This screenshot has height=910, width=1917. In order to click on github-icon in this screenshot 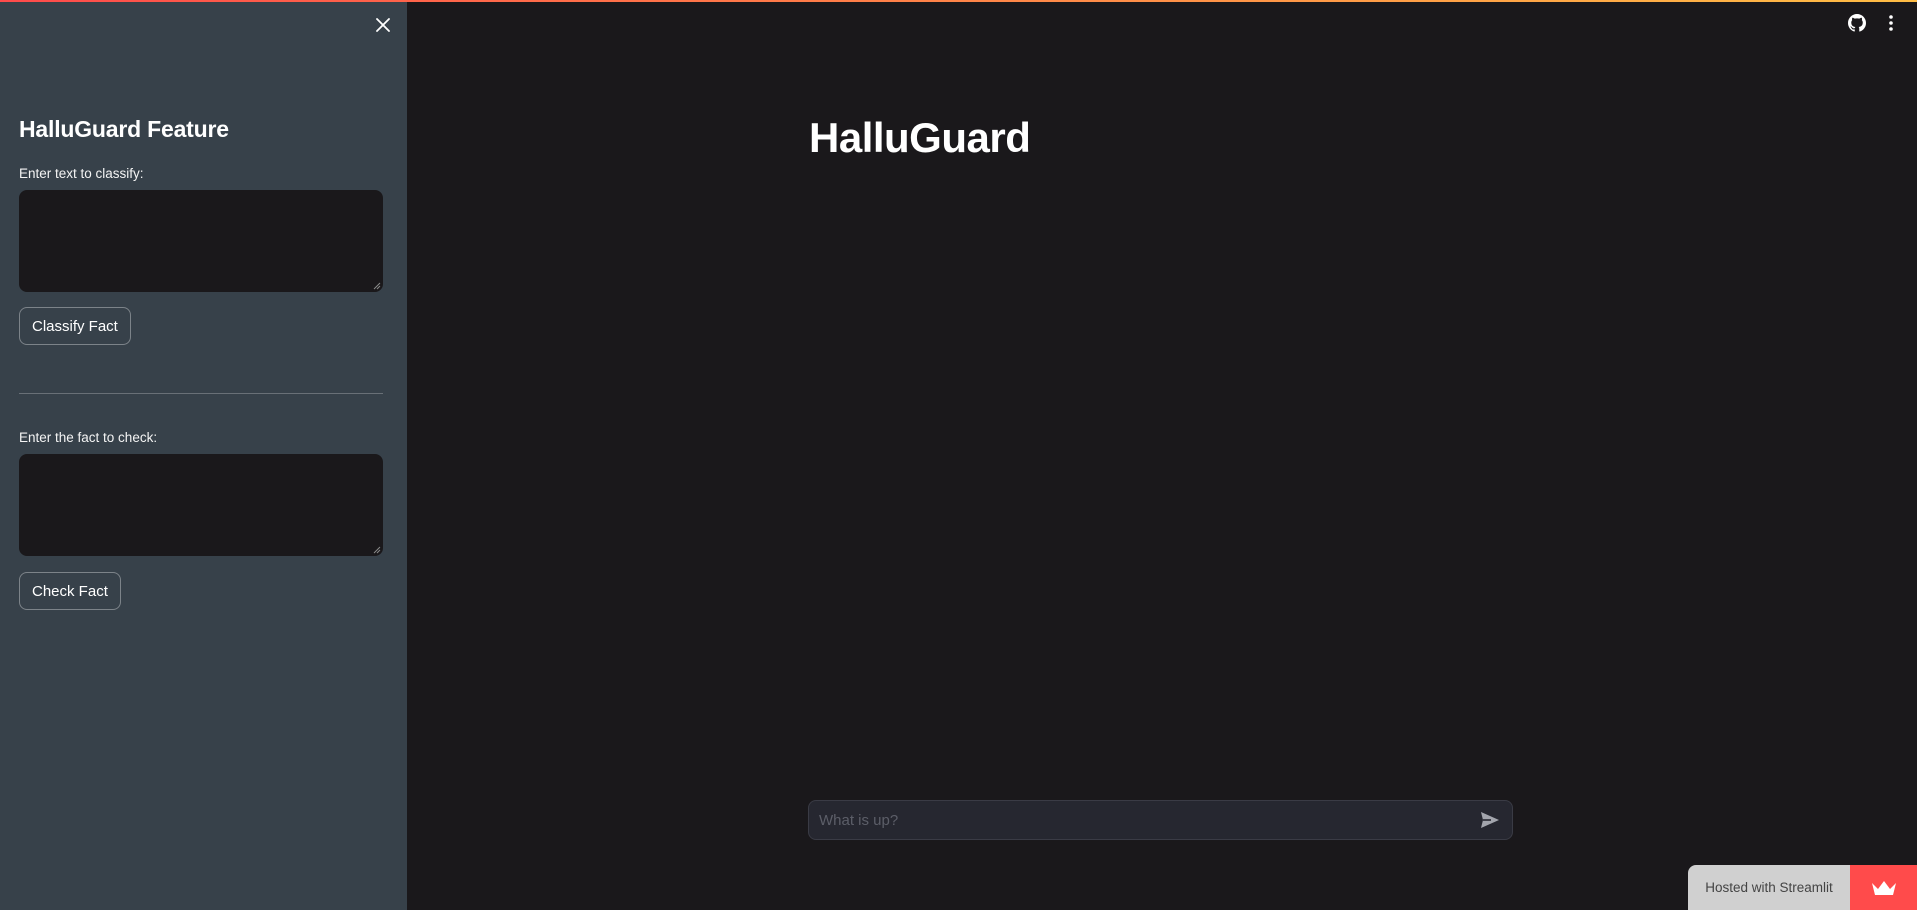, I will do `click(1857, 23)`.